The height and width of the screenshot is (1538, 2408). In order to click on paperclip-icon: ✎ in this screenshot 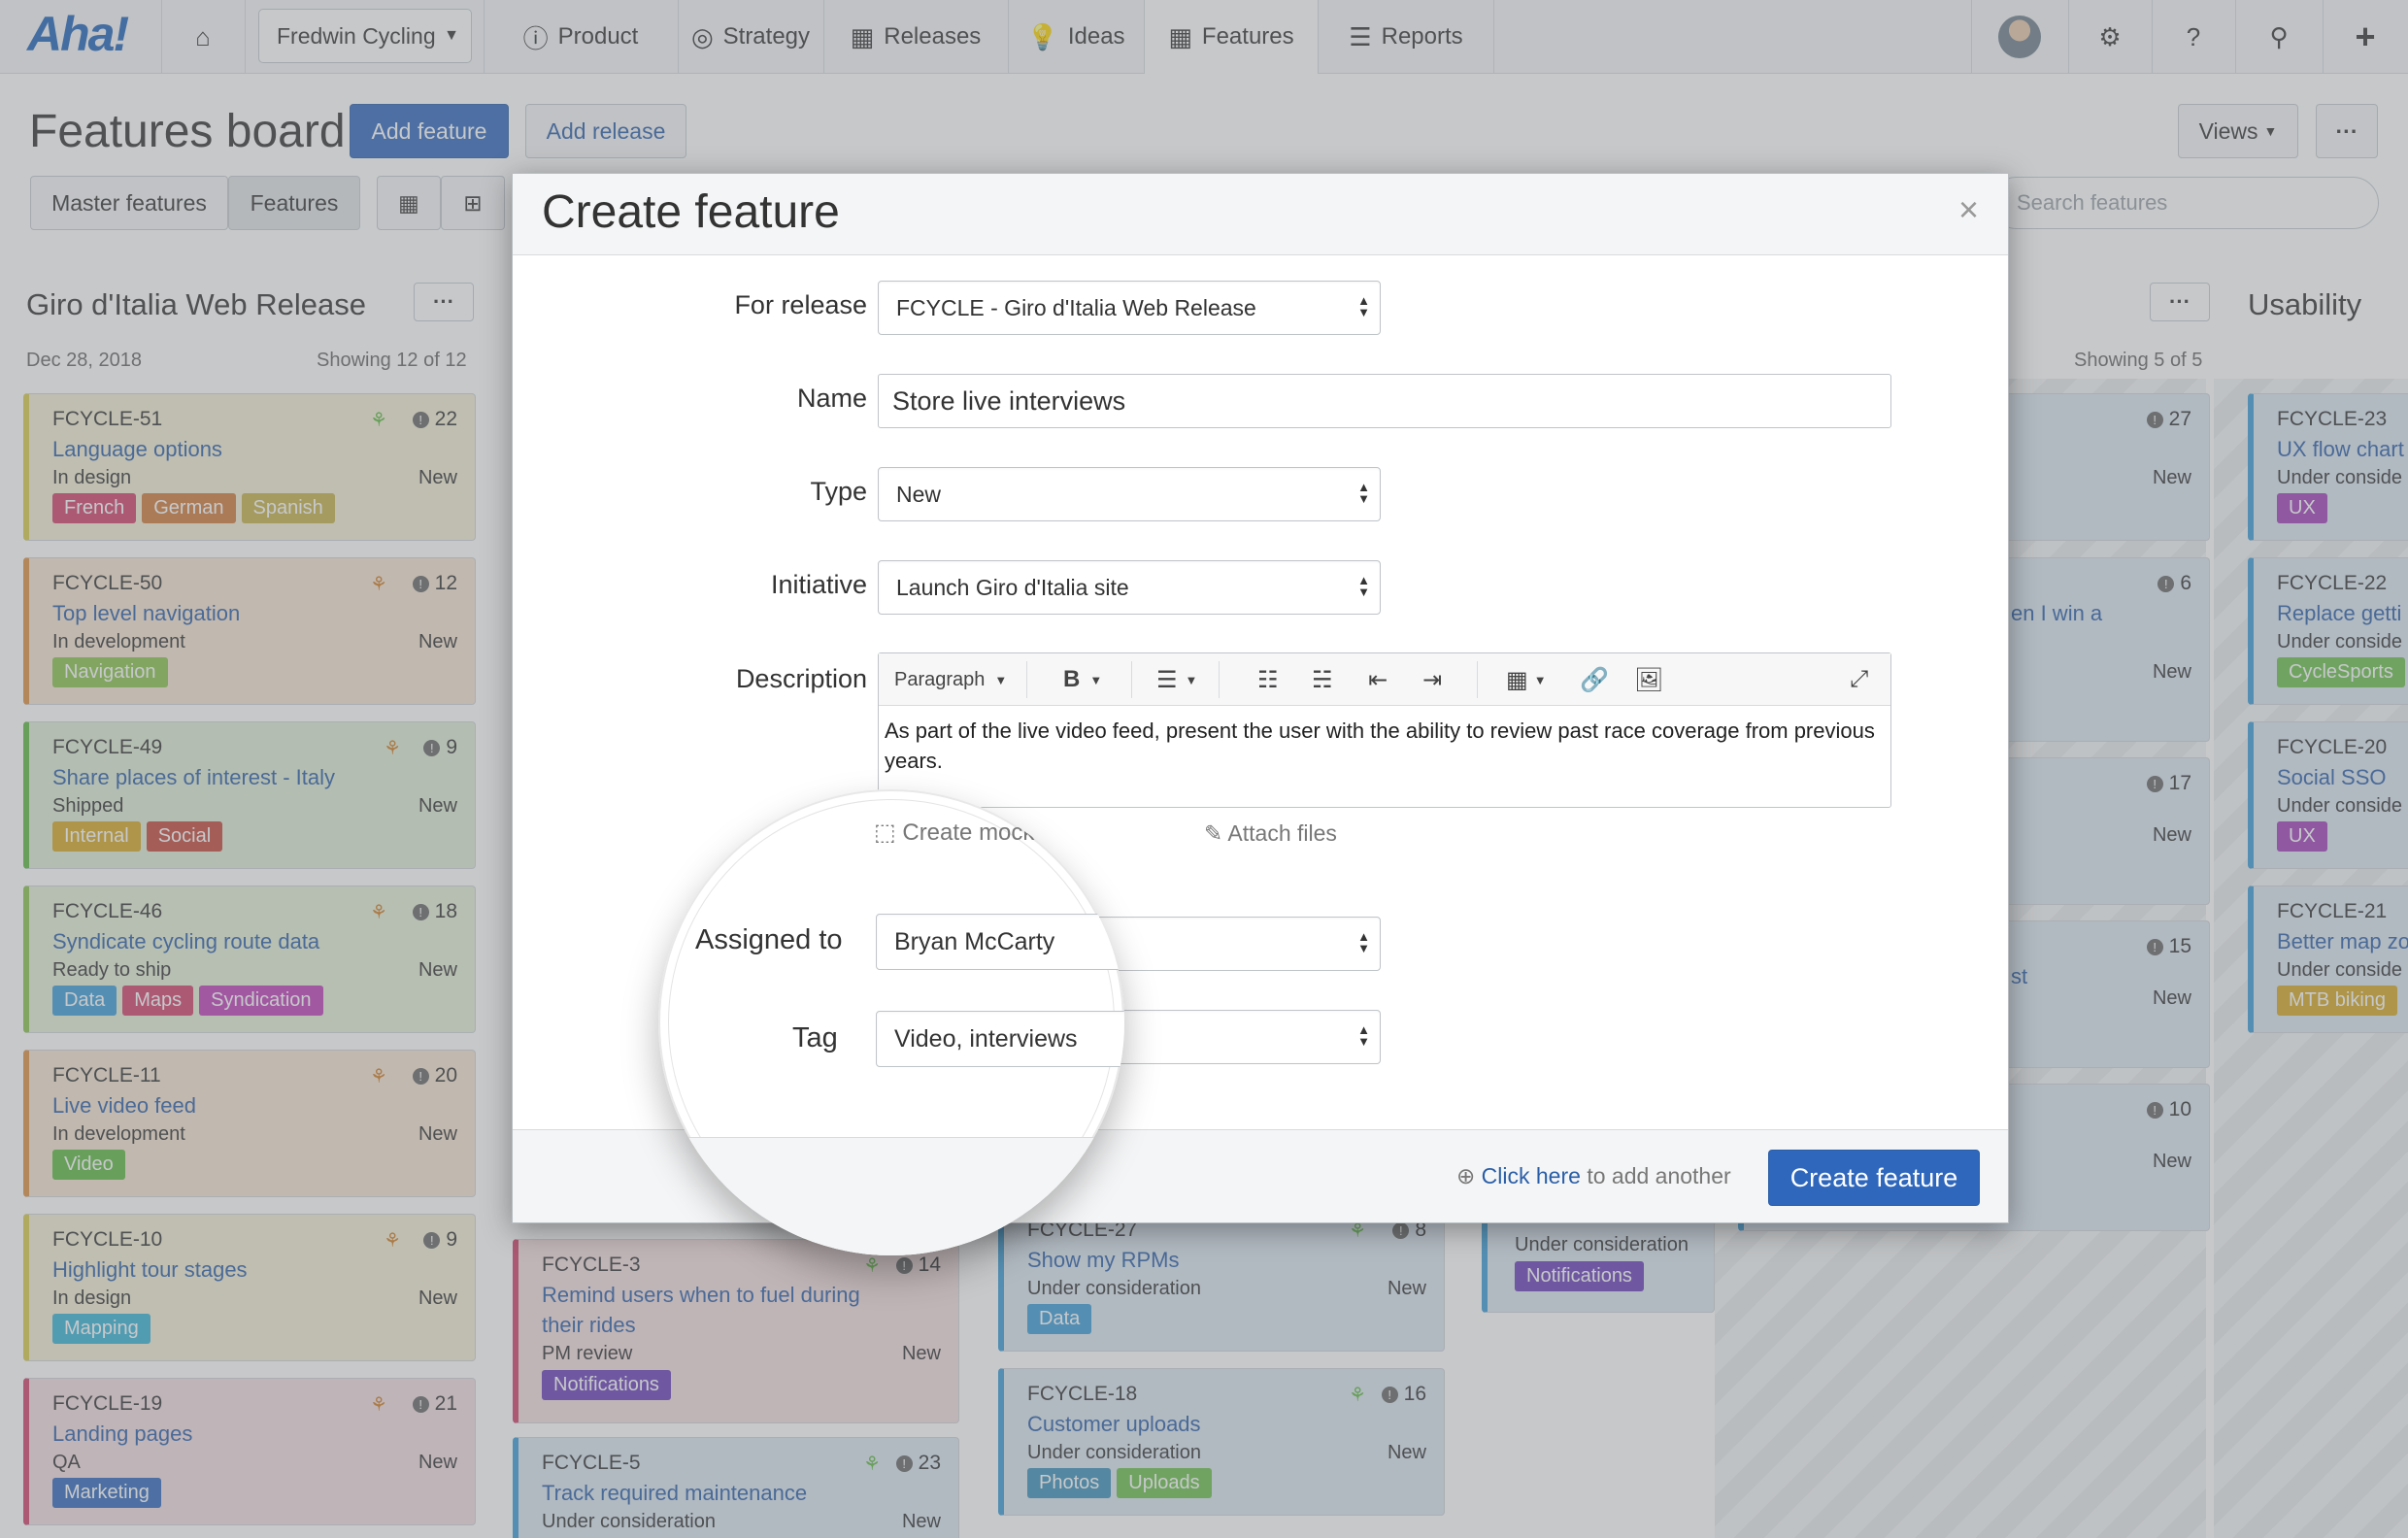, I will do `click(1213, 833)`.